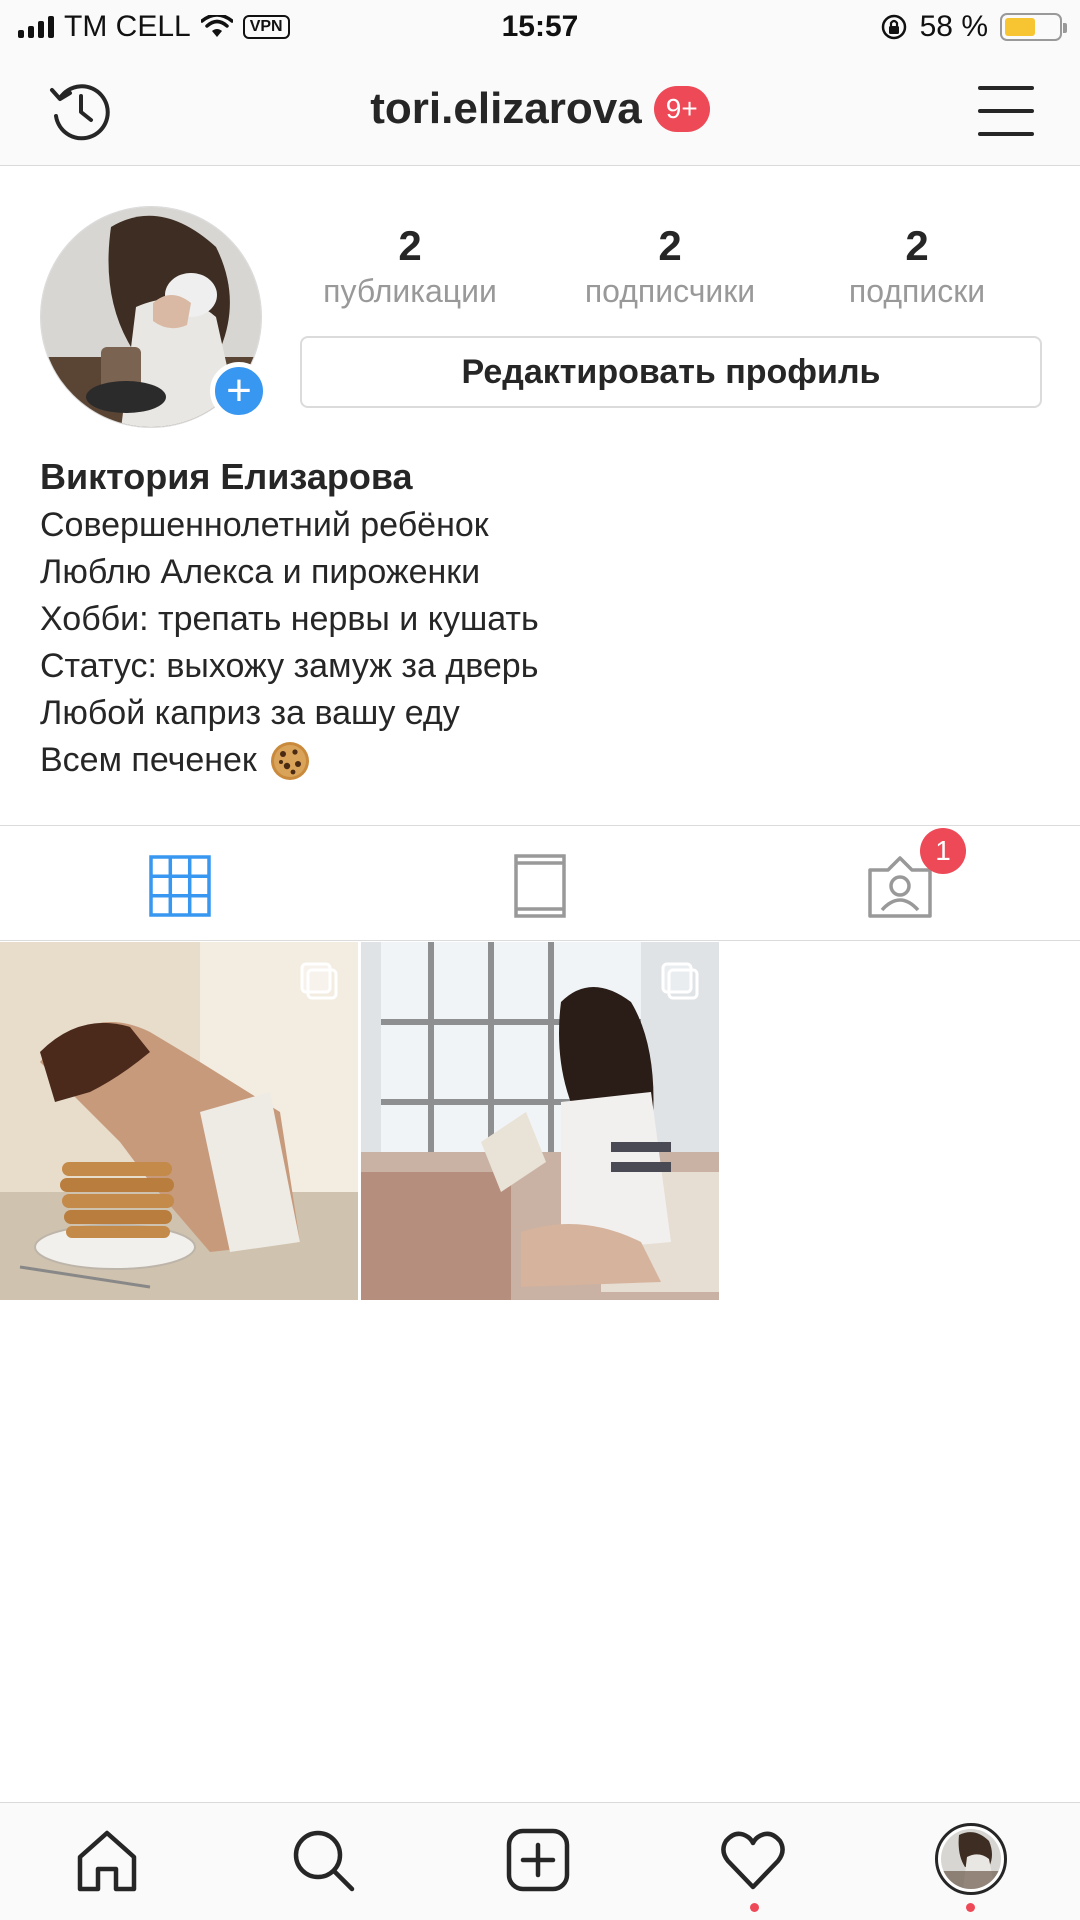  What do you see at coordinates (410, 245) in the screenshot?
I see `posts-count: 2` at bounding box center [410, 245].